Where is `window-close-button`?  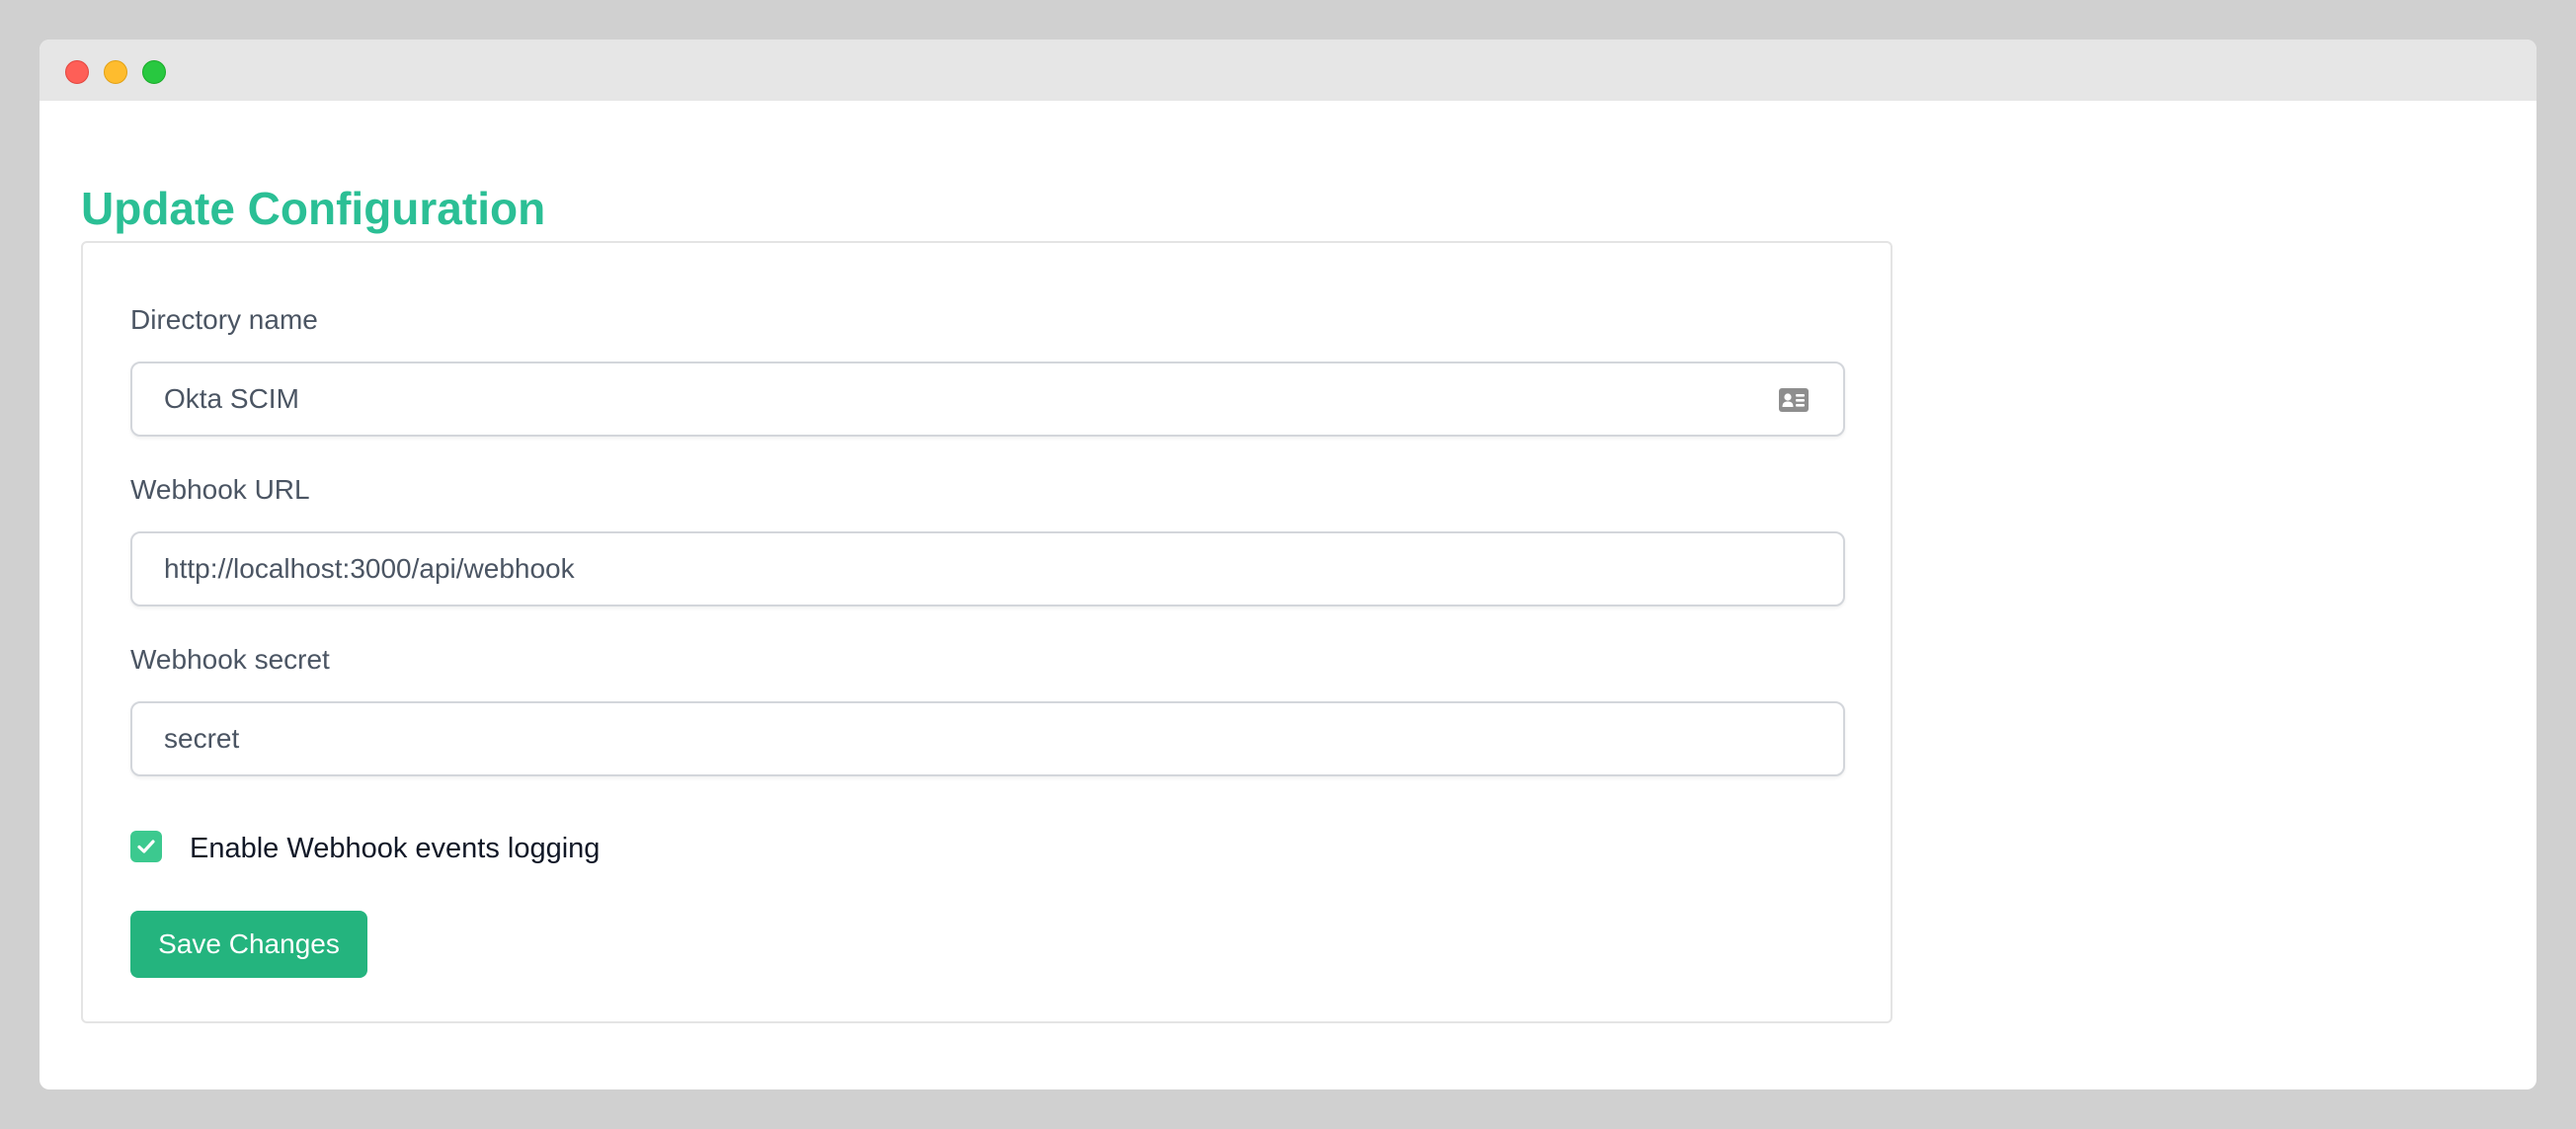
window-close-button is located at coordinates (77, 72).